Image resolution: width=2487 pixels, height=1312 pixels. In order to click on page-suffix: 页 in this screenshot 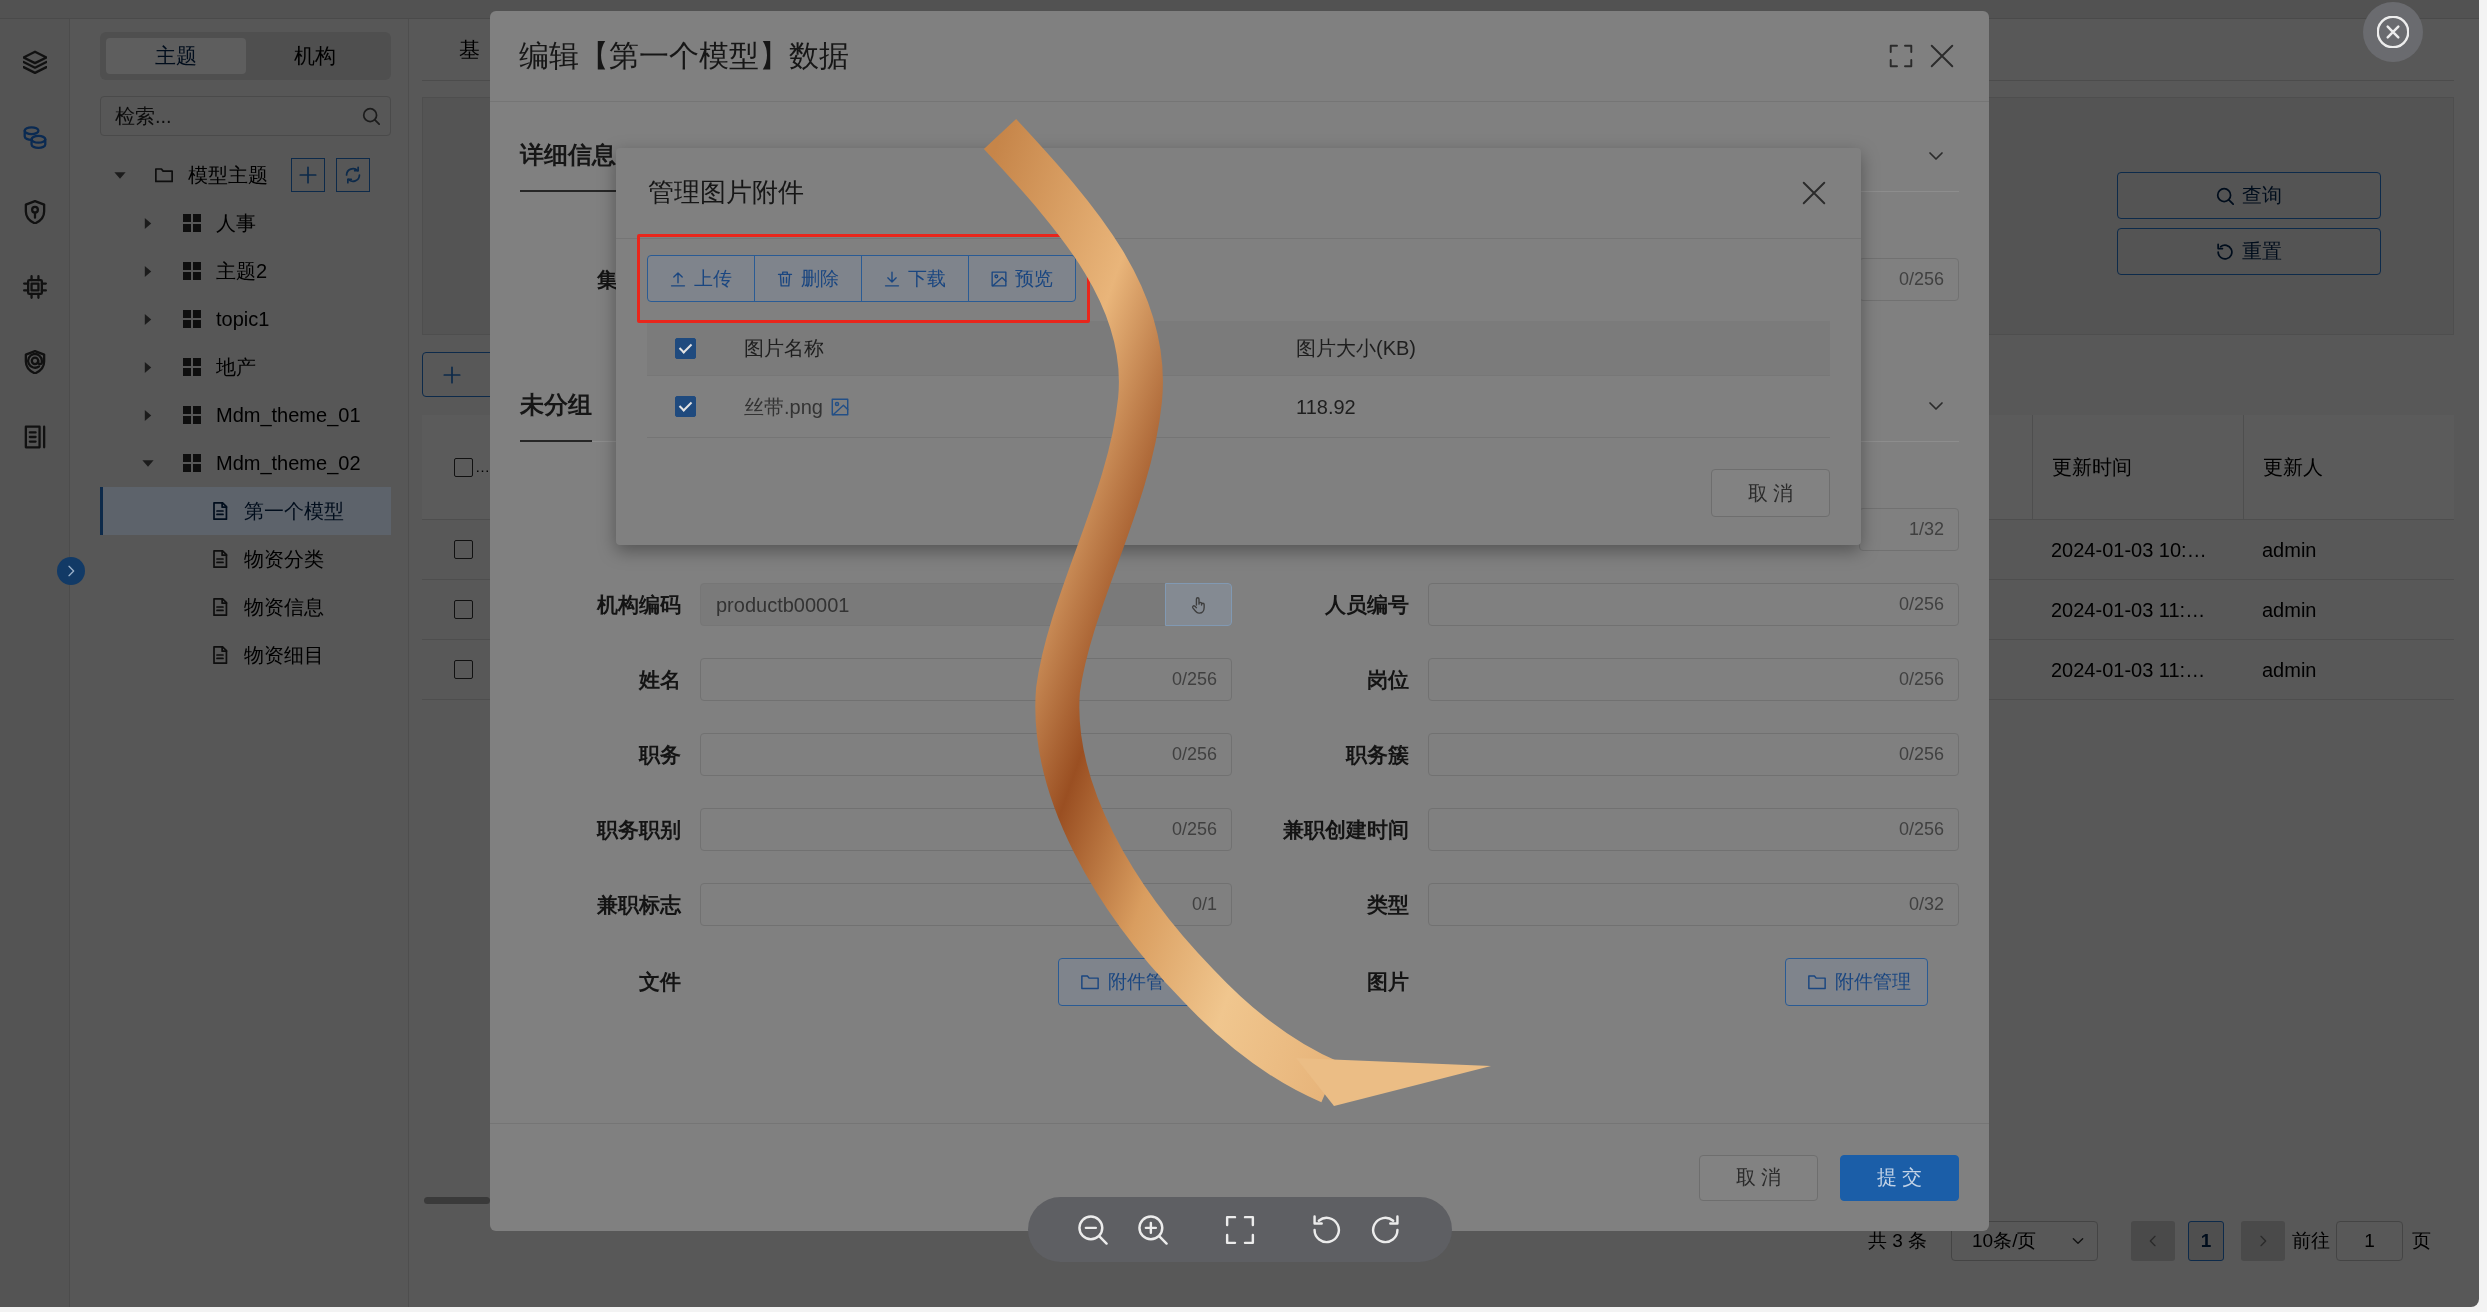, I will do `click(2421, 1241)`.